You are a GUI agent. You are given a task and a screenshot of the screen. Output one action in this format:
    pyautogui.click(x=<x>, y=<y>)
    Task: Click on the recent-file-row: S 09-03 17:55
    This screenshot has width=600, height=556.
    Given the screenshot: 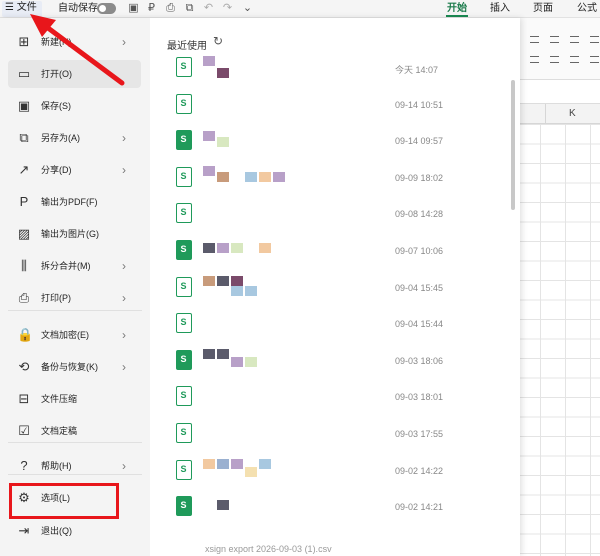 What is the action you would take?
    pyautogui.click(x=333, y=438)
    